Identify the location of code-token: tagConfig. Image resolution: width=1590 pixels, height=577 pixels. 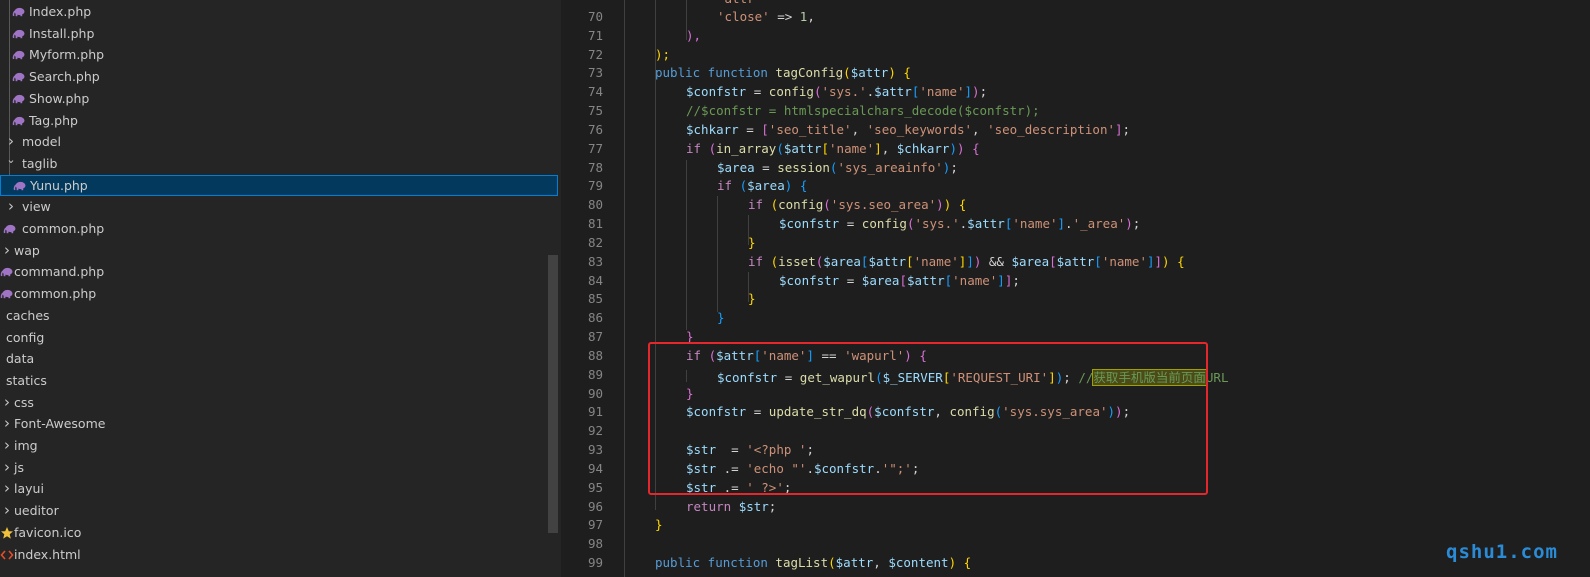
(809, 73).